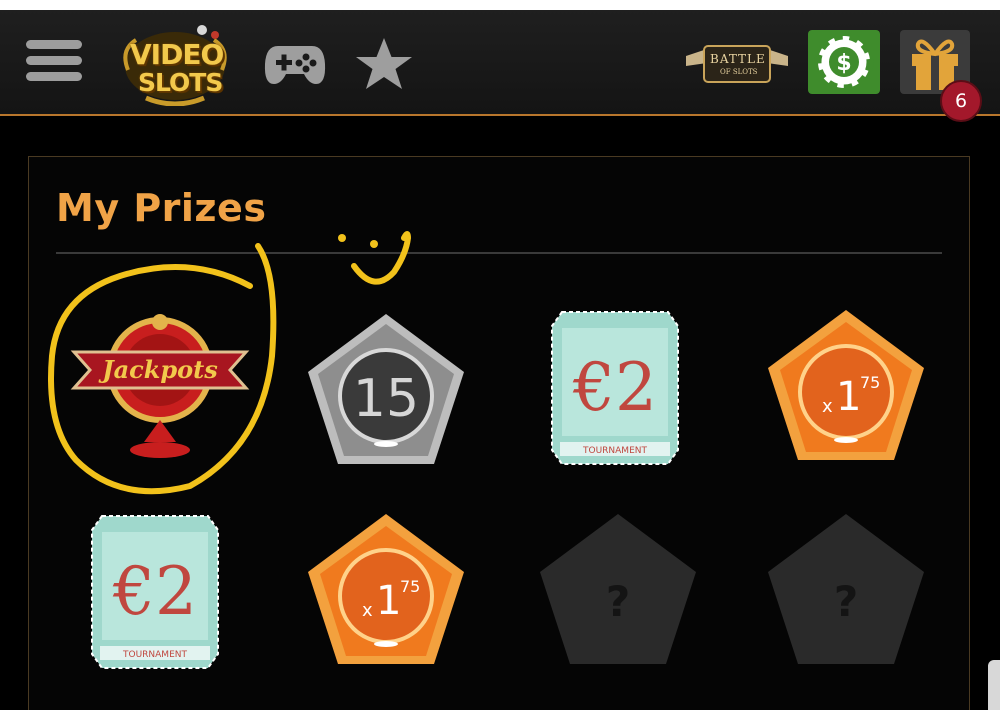  Describe the element at coordinates (961, 101) in the screenshot. I see `notification-badge: 6` at that location.